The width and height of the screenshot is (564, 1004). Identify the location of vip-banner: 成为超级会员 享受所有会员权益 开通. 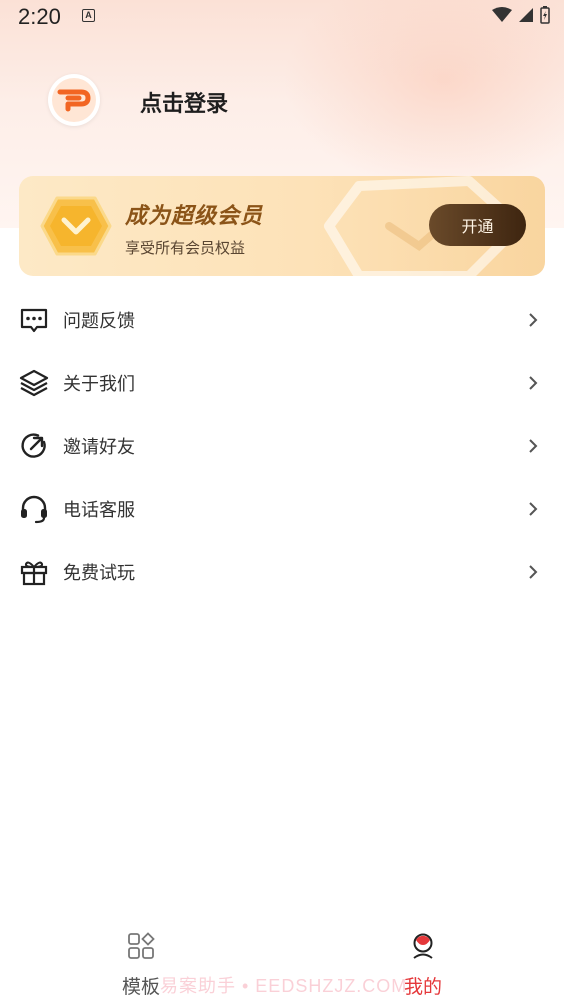
(282, 226).